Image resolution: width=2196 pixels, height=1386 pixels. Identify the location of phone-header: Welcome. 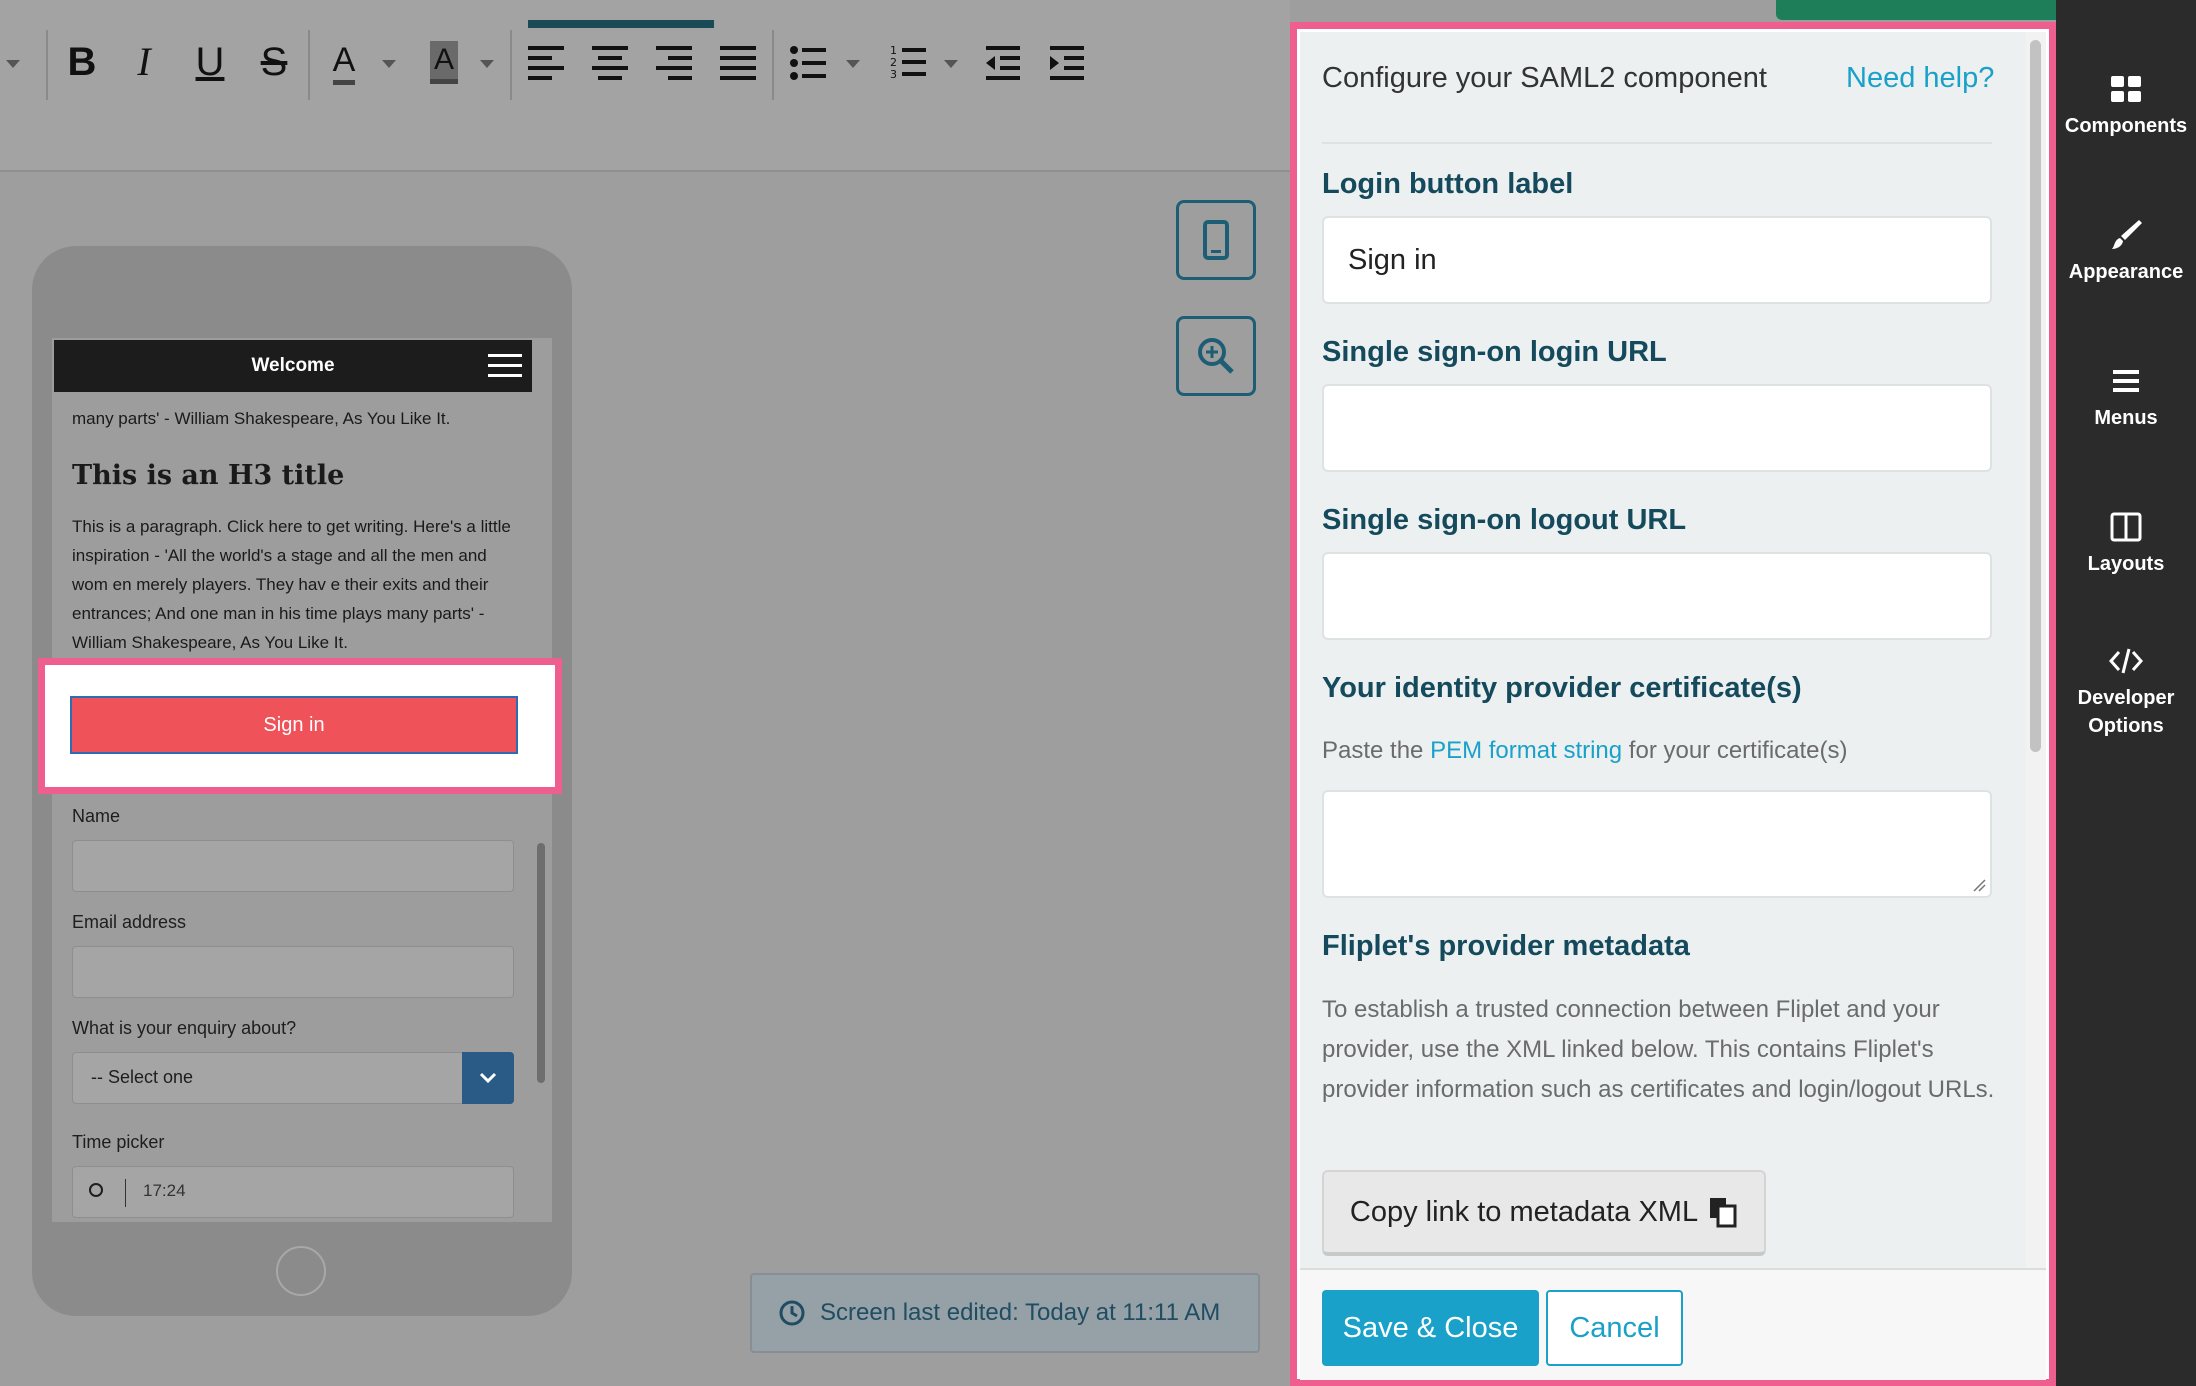
(293, 366).